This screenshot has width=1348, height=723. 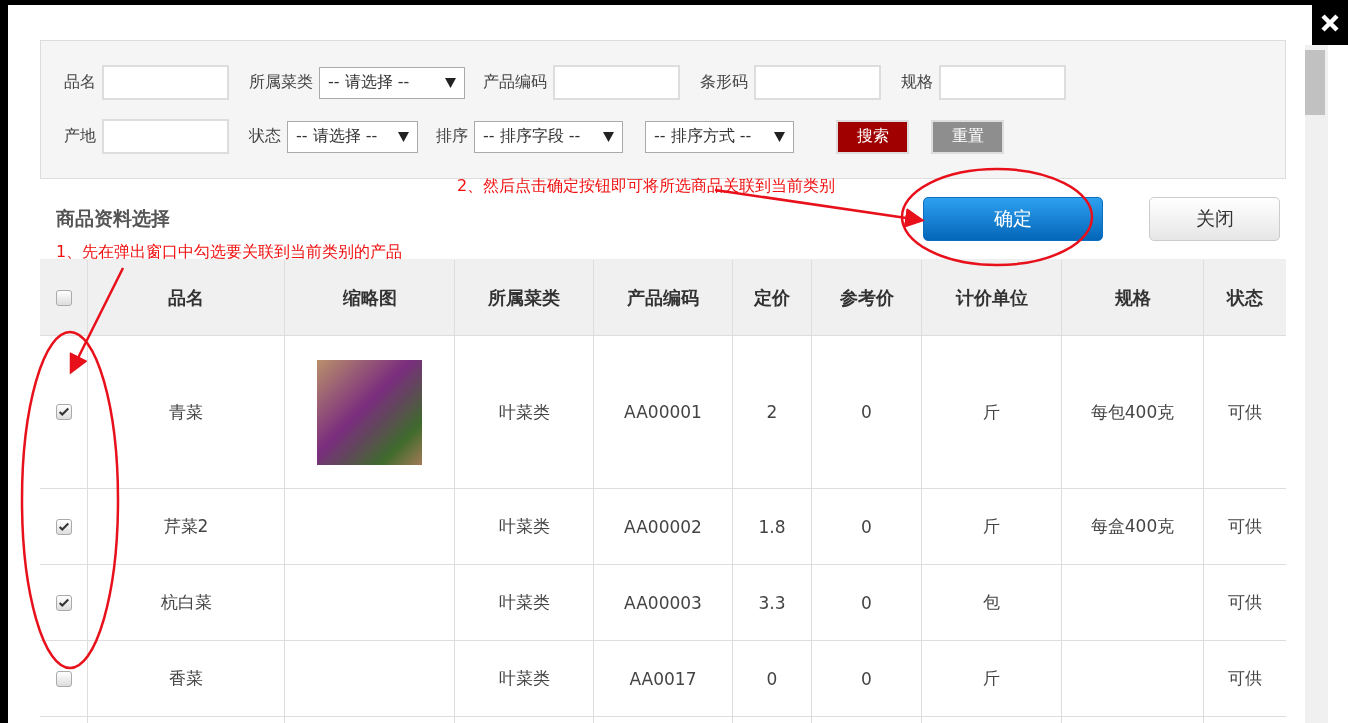 I want to click on column-header: 定价, so click(x=772, y=297).